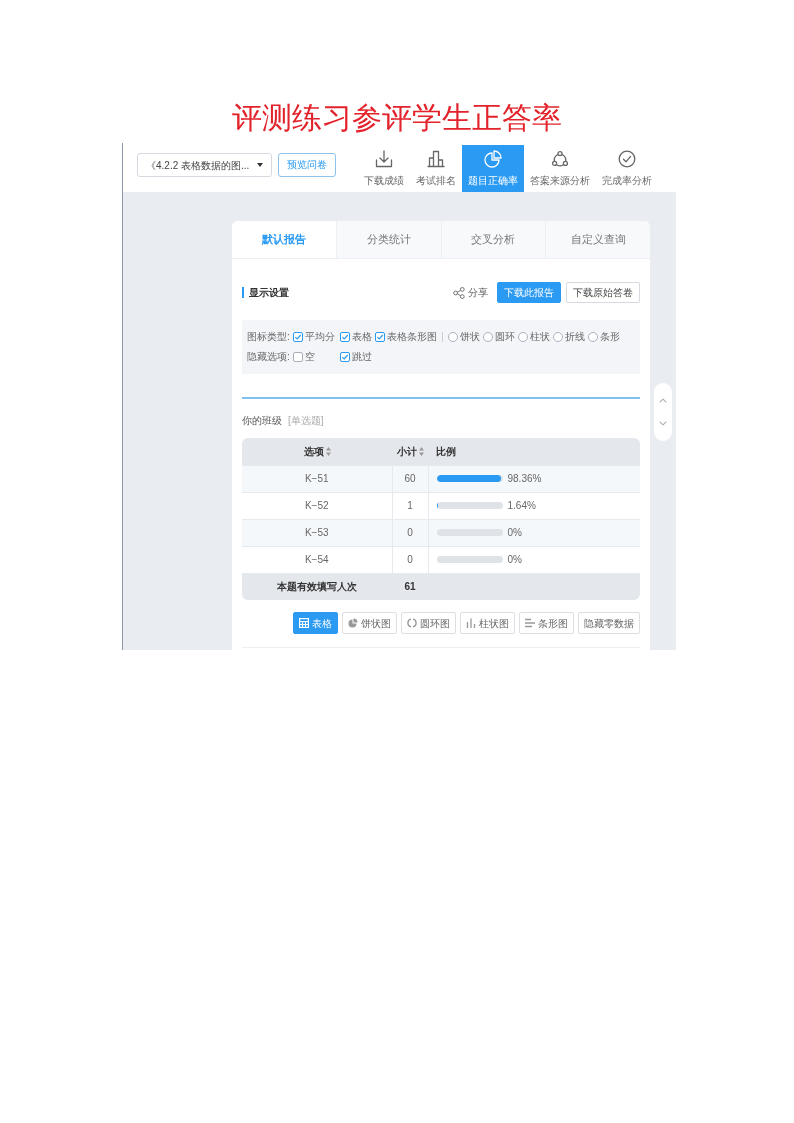  What do you see at coordinates (459, 292) in the screenshot?
I see `share-icon` at bounding box center [459, 292].